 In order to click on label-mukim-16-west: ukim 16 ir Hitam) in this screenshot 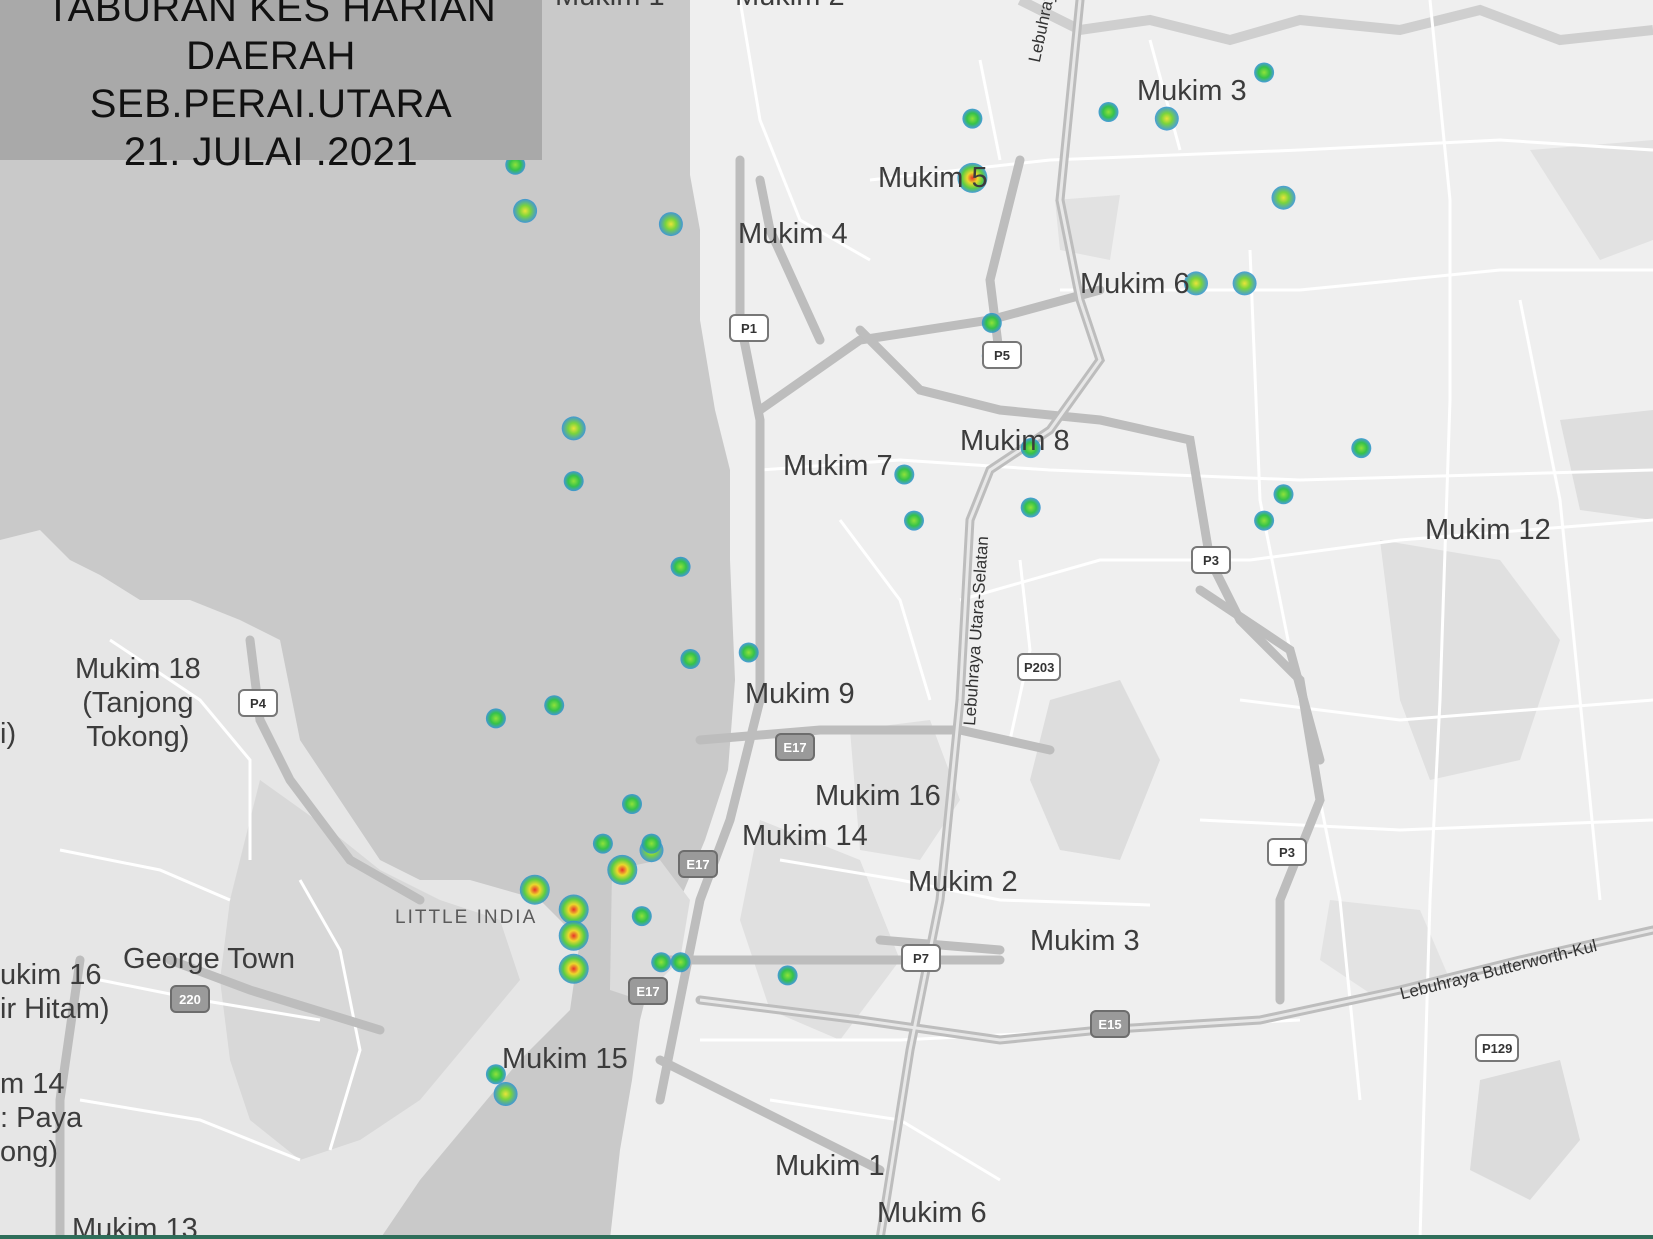, I will do `click(55, 992)`.